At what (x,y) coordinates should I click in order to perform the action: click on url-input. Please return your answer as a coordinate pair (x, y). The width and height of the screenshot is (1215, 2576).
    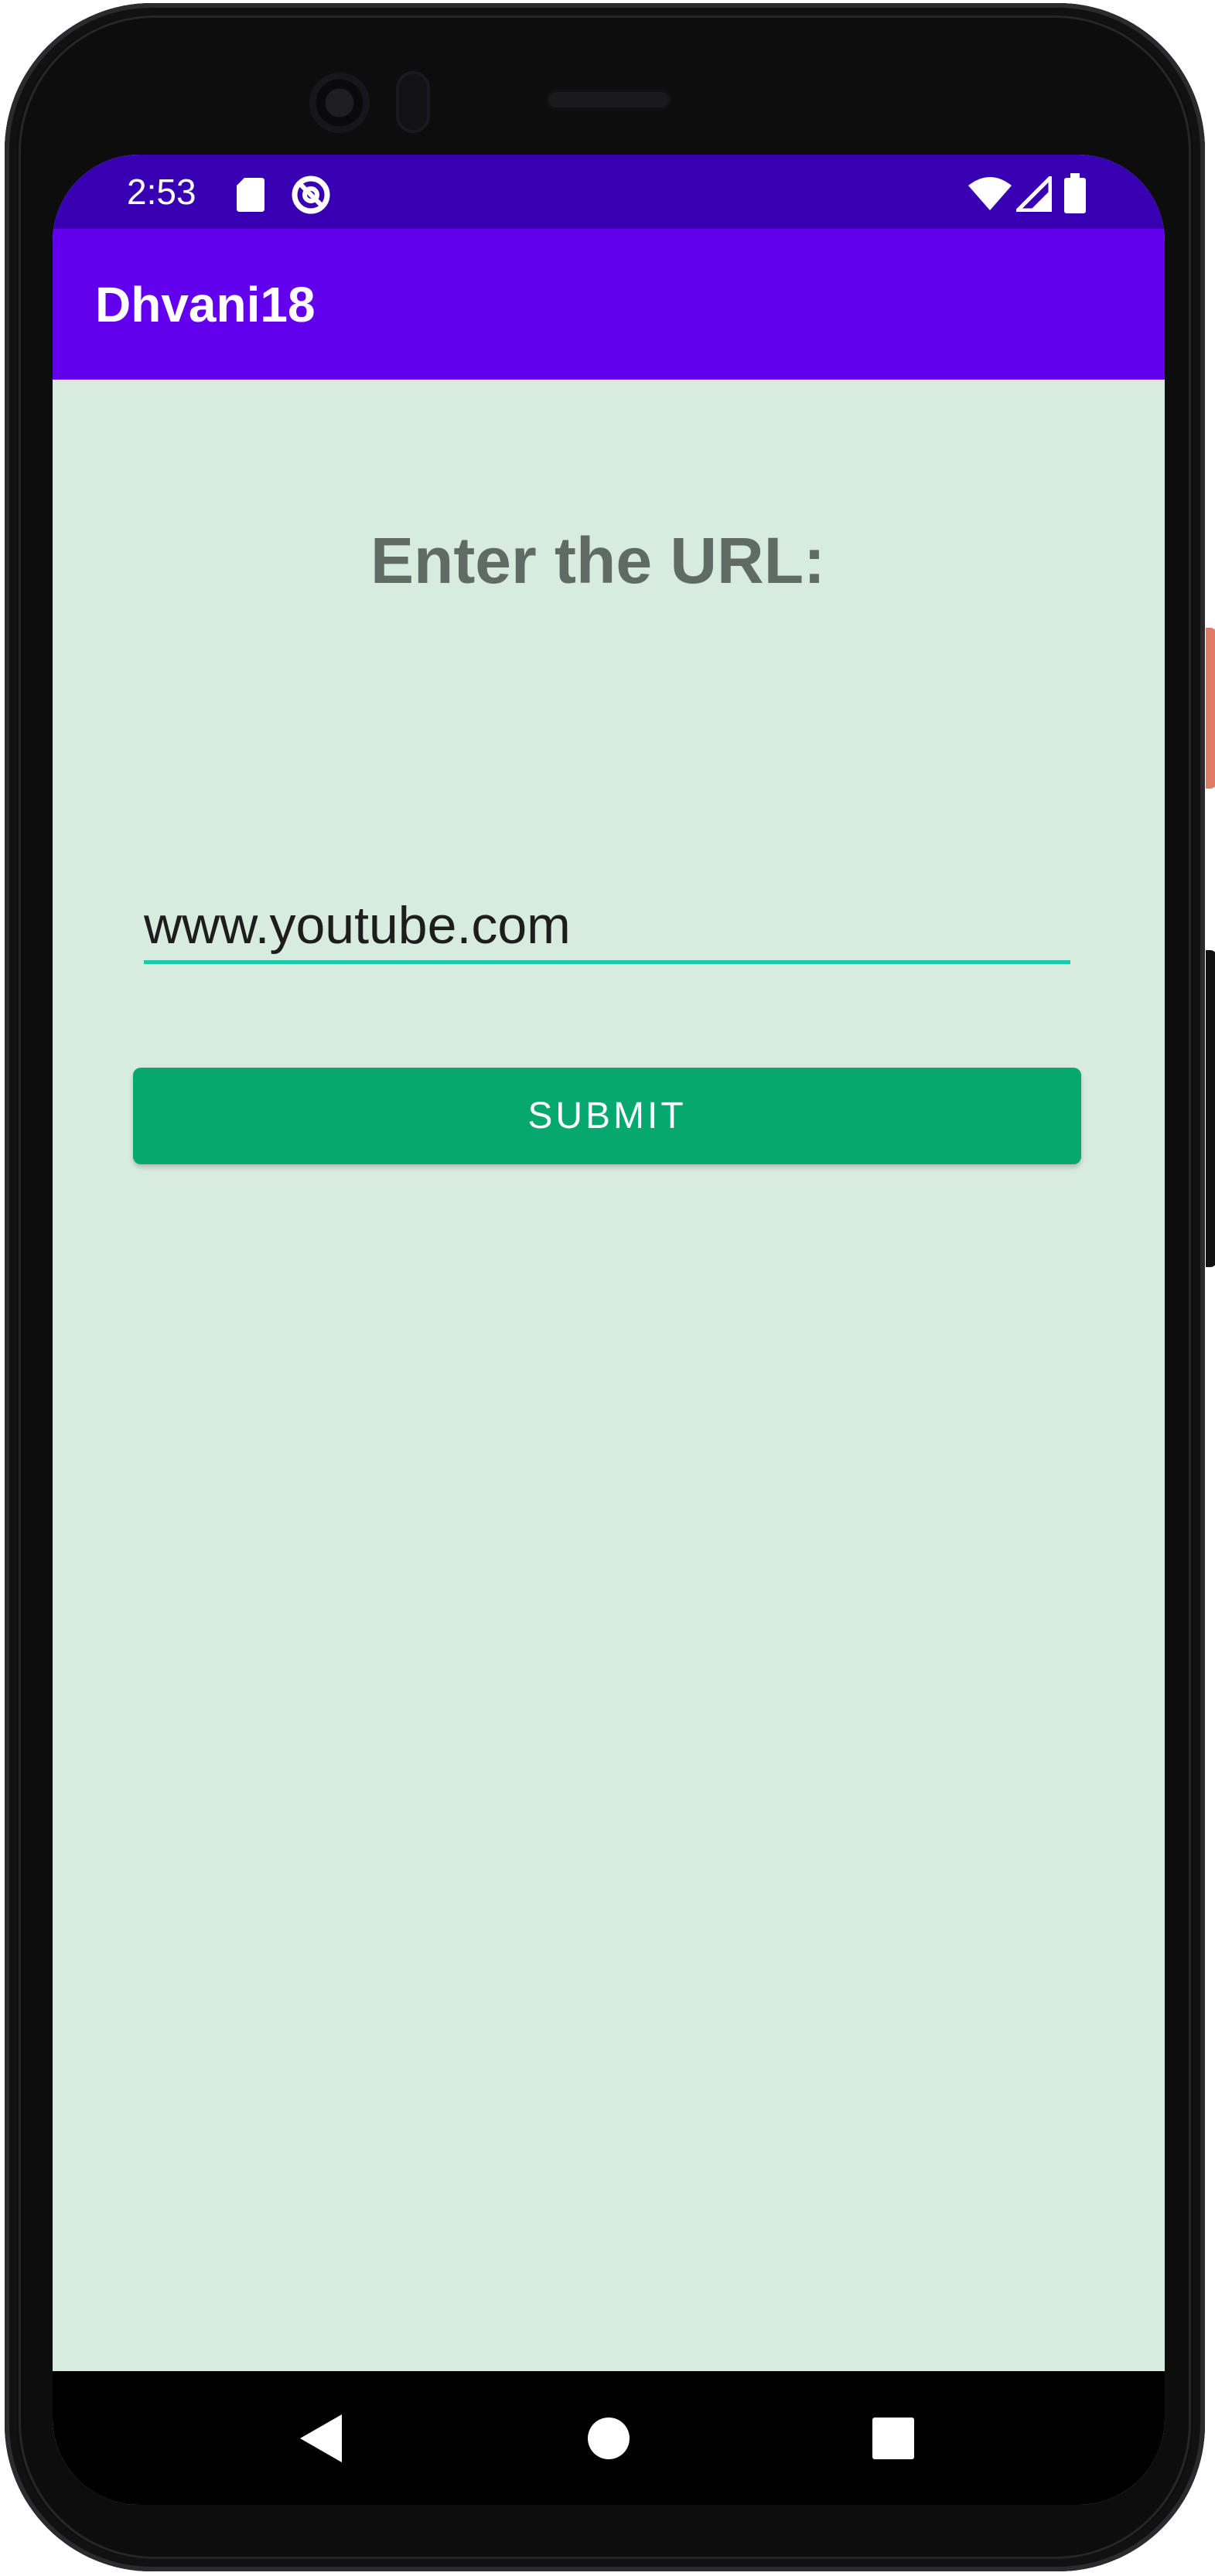
    Looking at the image, I should click on (607, 927).